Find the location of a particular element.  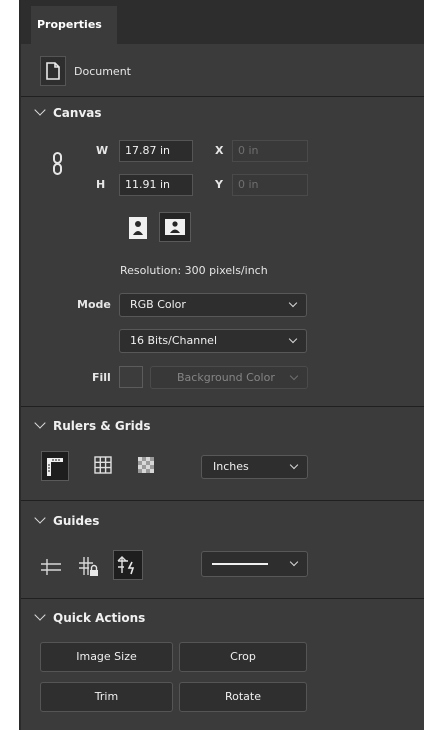

left-edge-strip is located at coordinates (10, 365).